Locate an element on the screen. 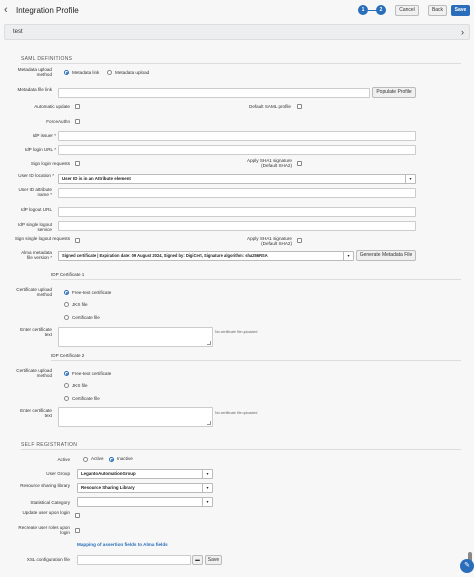 The image size is (474, 577). chat-icon: ✎ is located at coordinates (467, 566).